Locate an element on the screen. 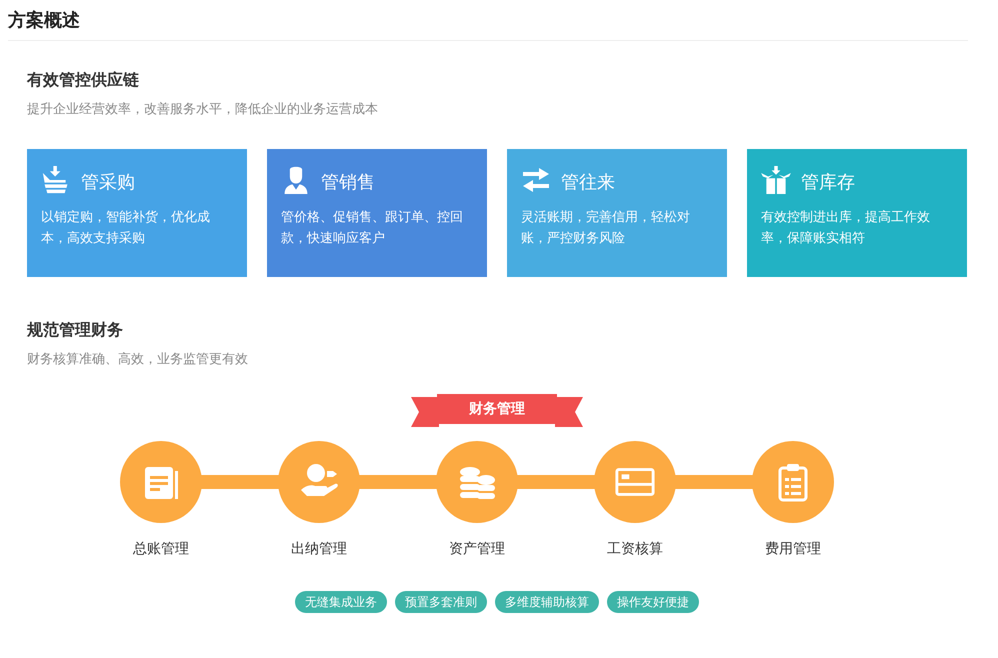  section-title: 有效管控供应链 is located at coordinates (83, 80).